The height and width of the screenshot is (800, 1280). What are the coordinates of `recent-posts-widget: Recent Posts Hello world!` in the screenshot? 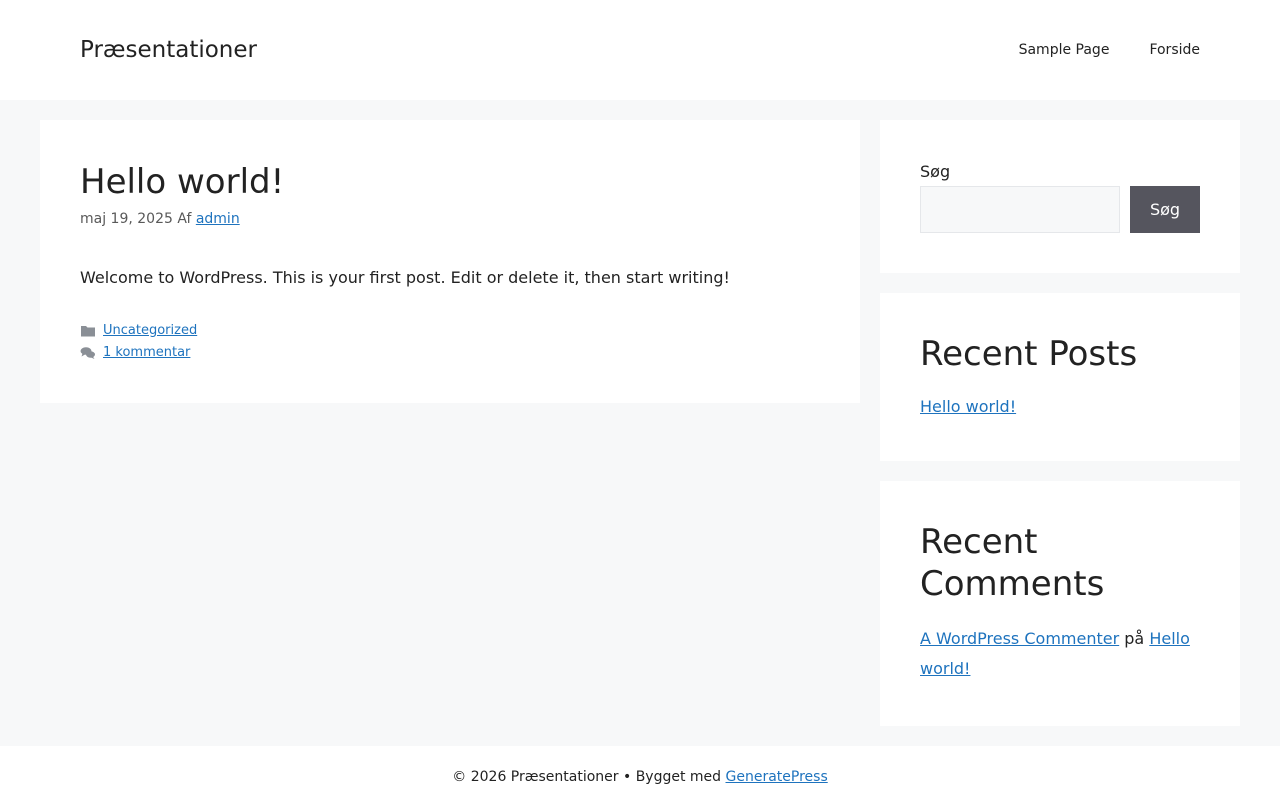 It's located at (1060, 377).